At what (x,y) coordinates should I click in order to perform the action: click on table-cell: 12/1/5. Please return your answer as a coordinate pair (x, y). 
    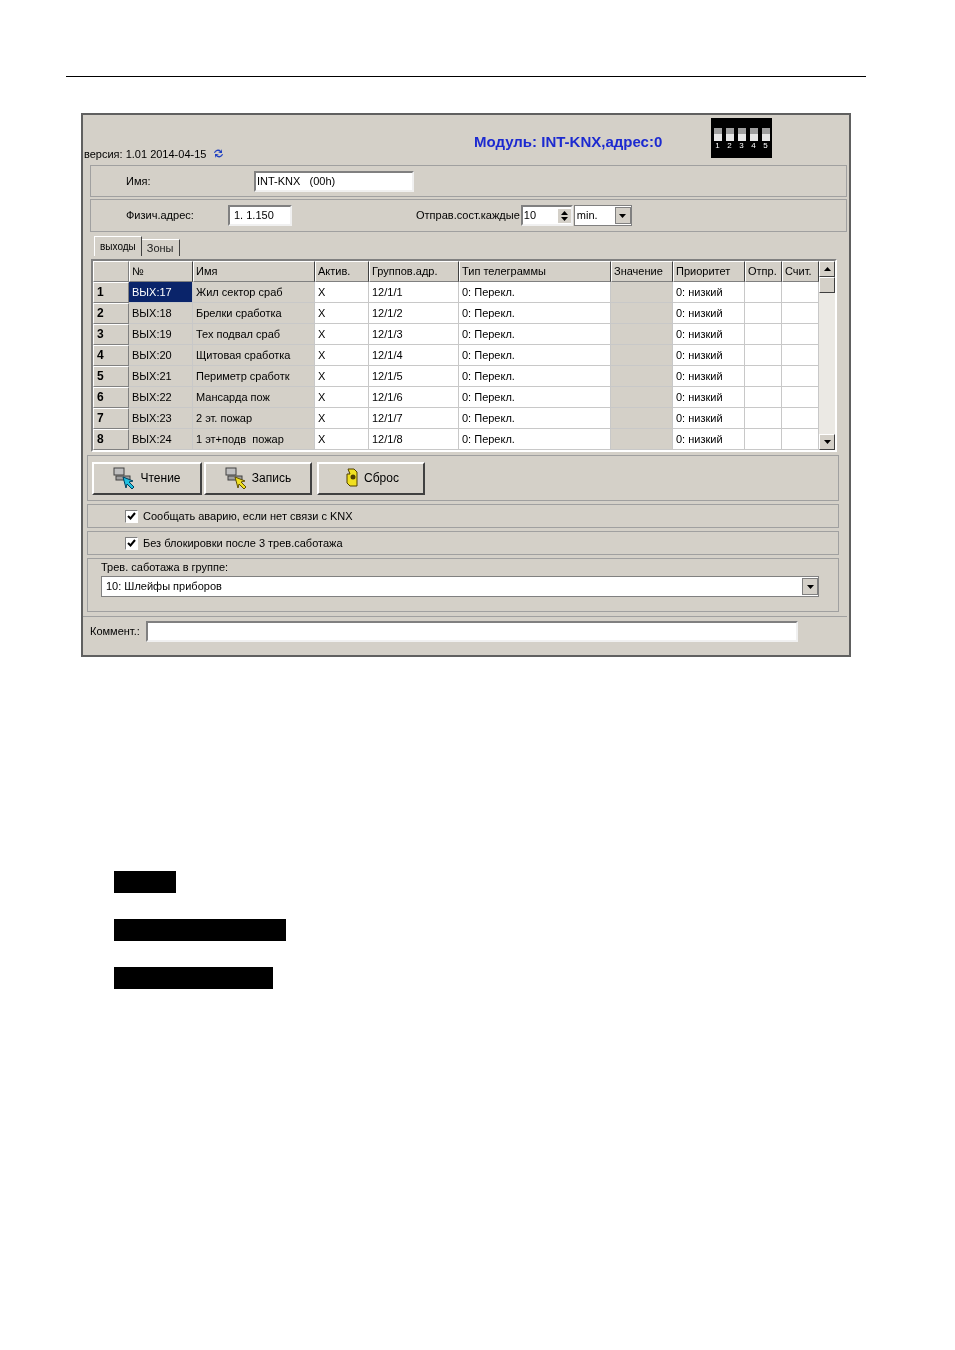
    Looking at the image, I should click on (414, 376).